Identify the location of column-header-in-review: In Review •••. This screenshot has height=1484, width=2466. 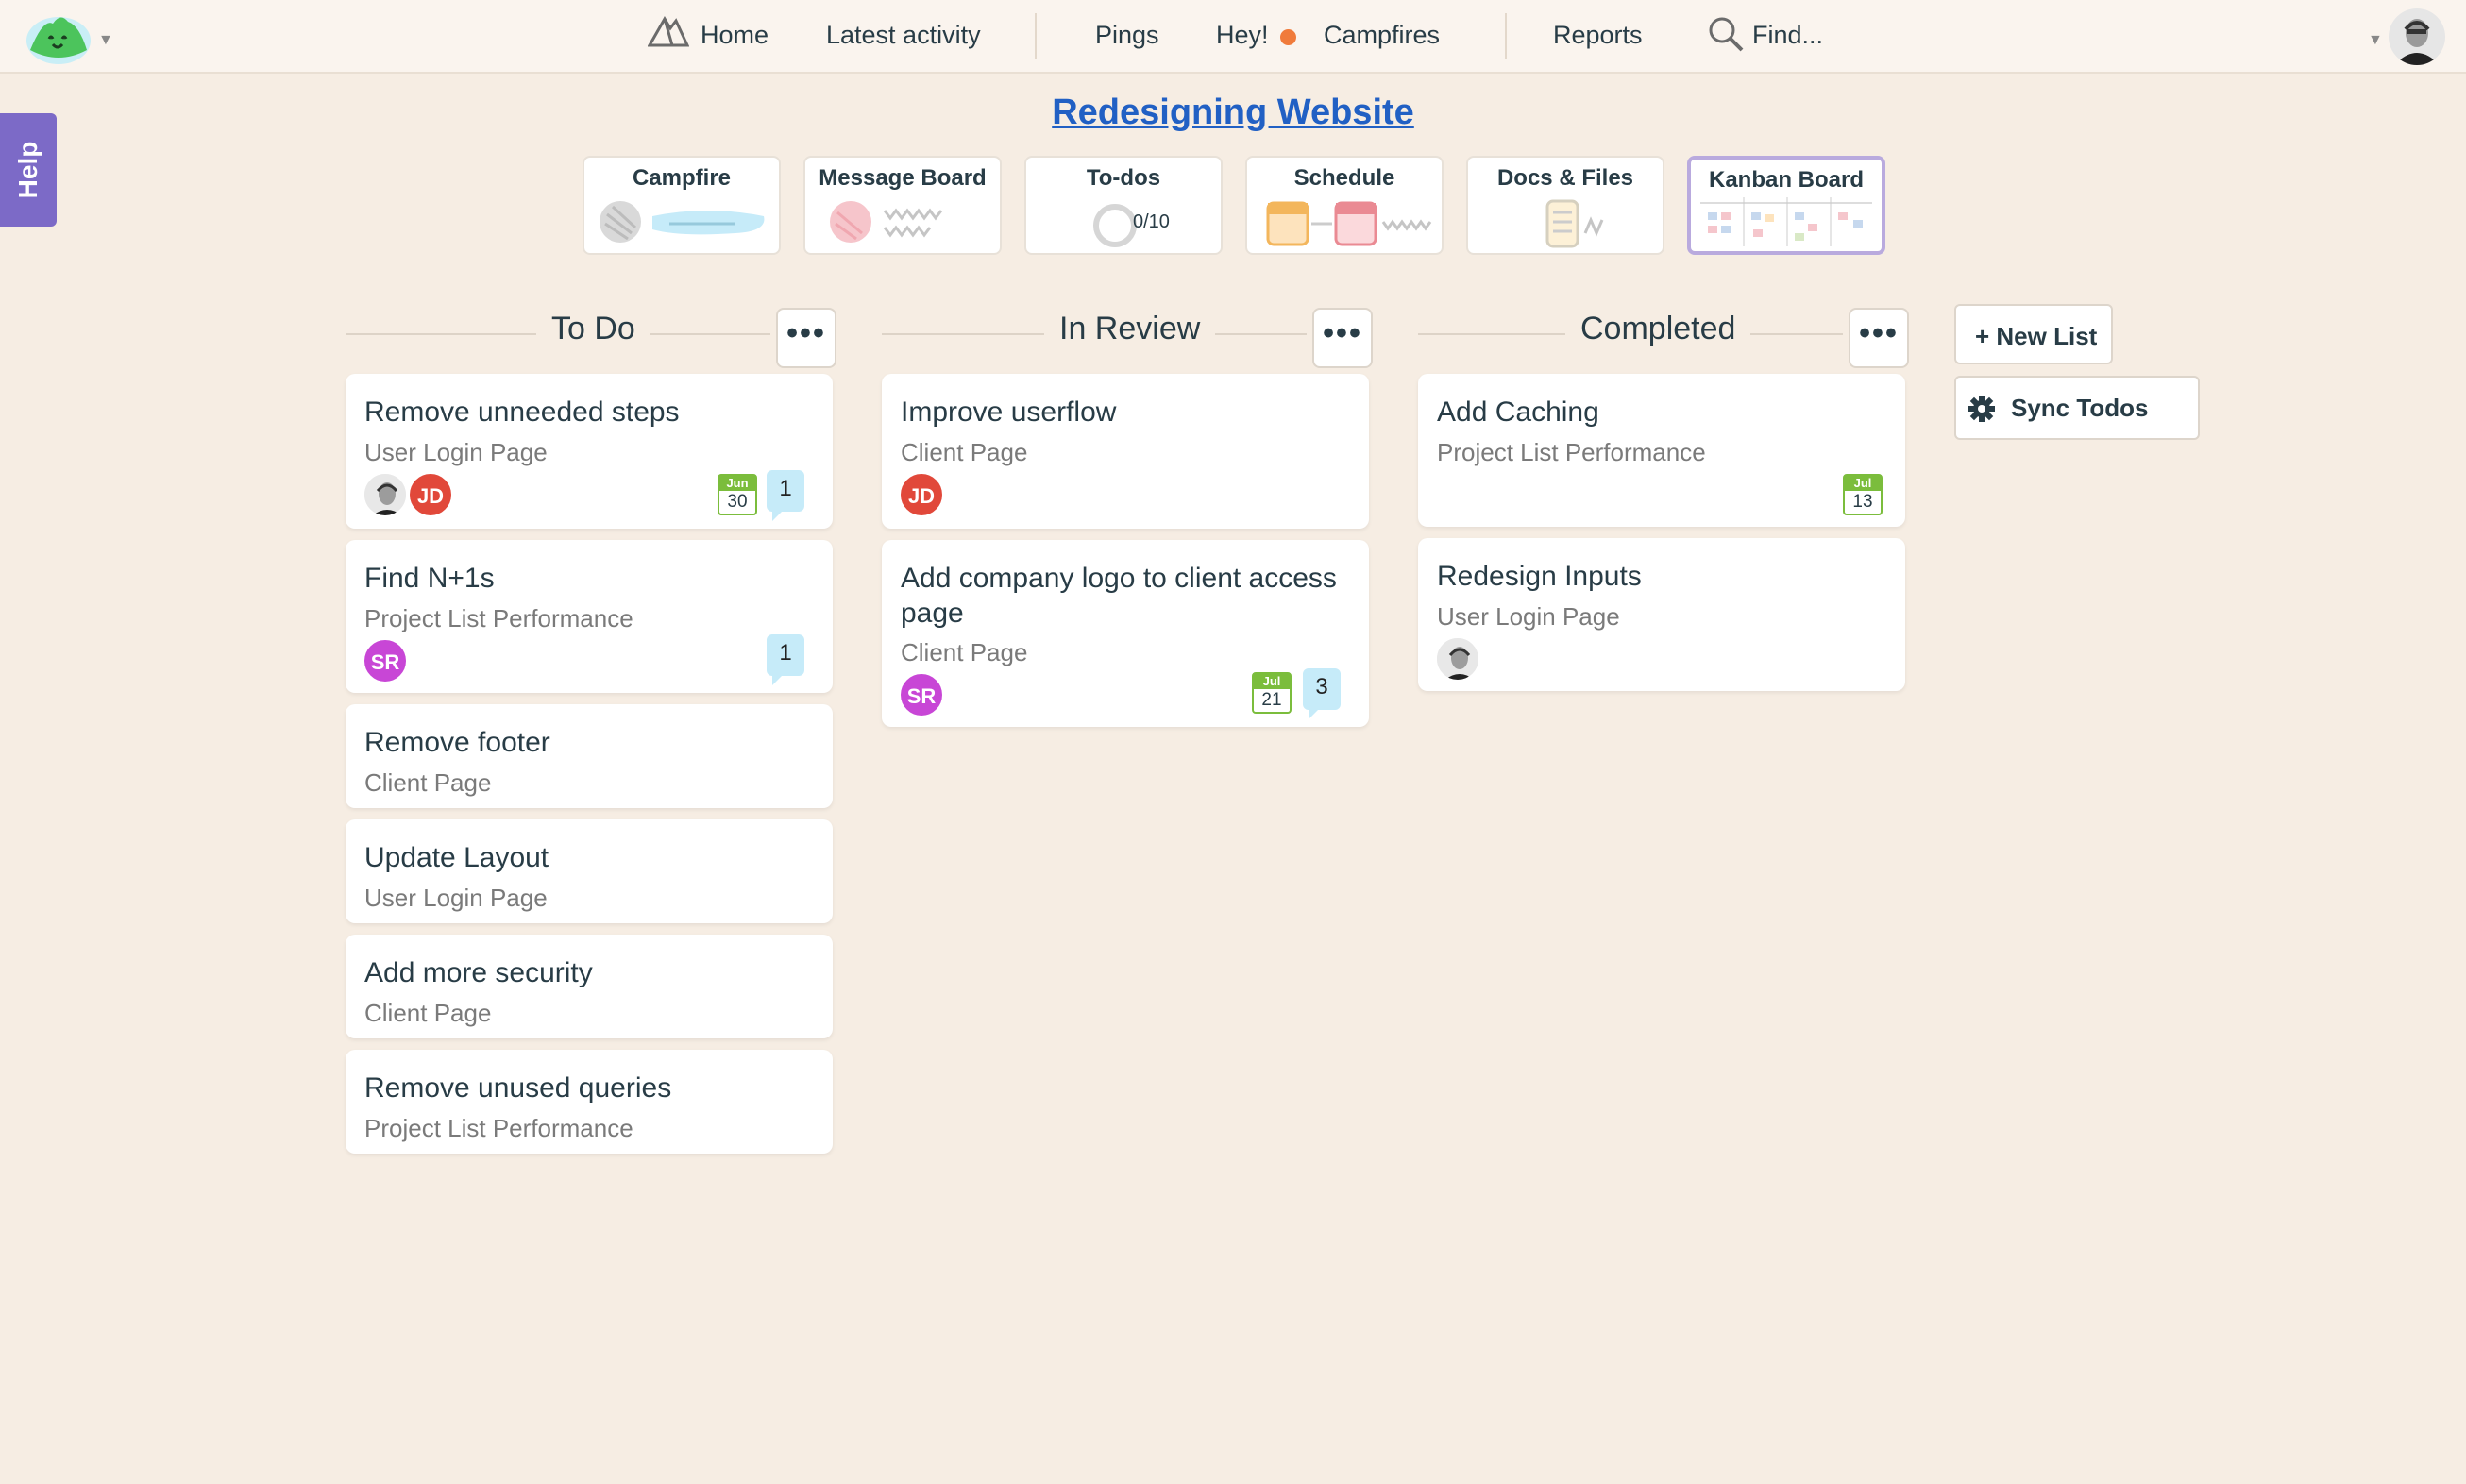
(1127, 336).